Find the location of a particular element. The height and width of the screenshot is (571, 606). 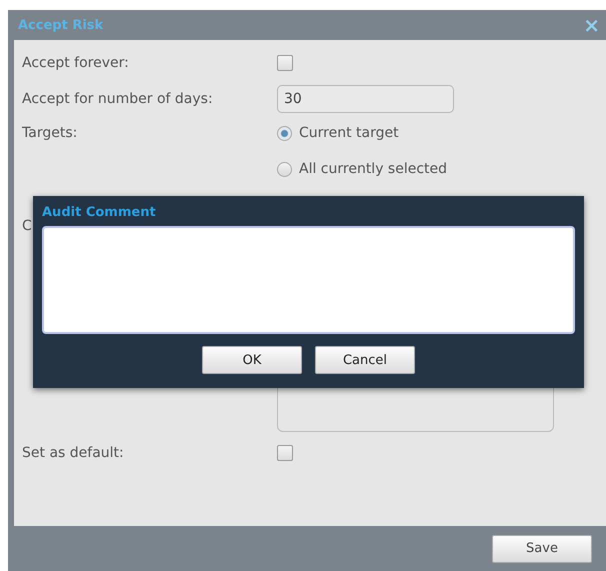

field-label: C is located at coordinates (27, 226).